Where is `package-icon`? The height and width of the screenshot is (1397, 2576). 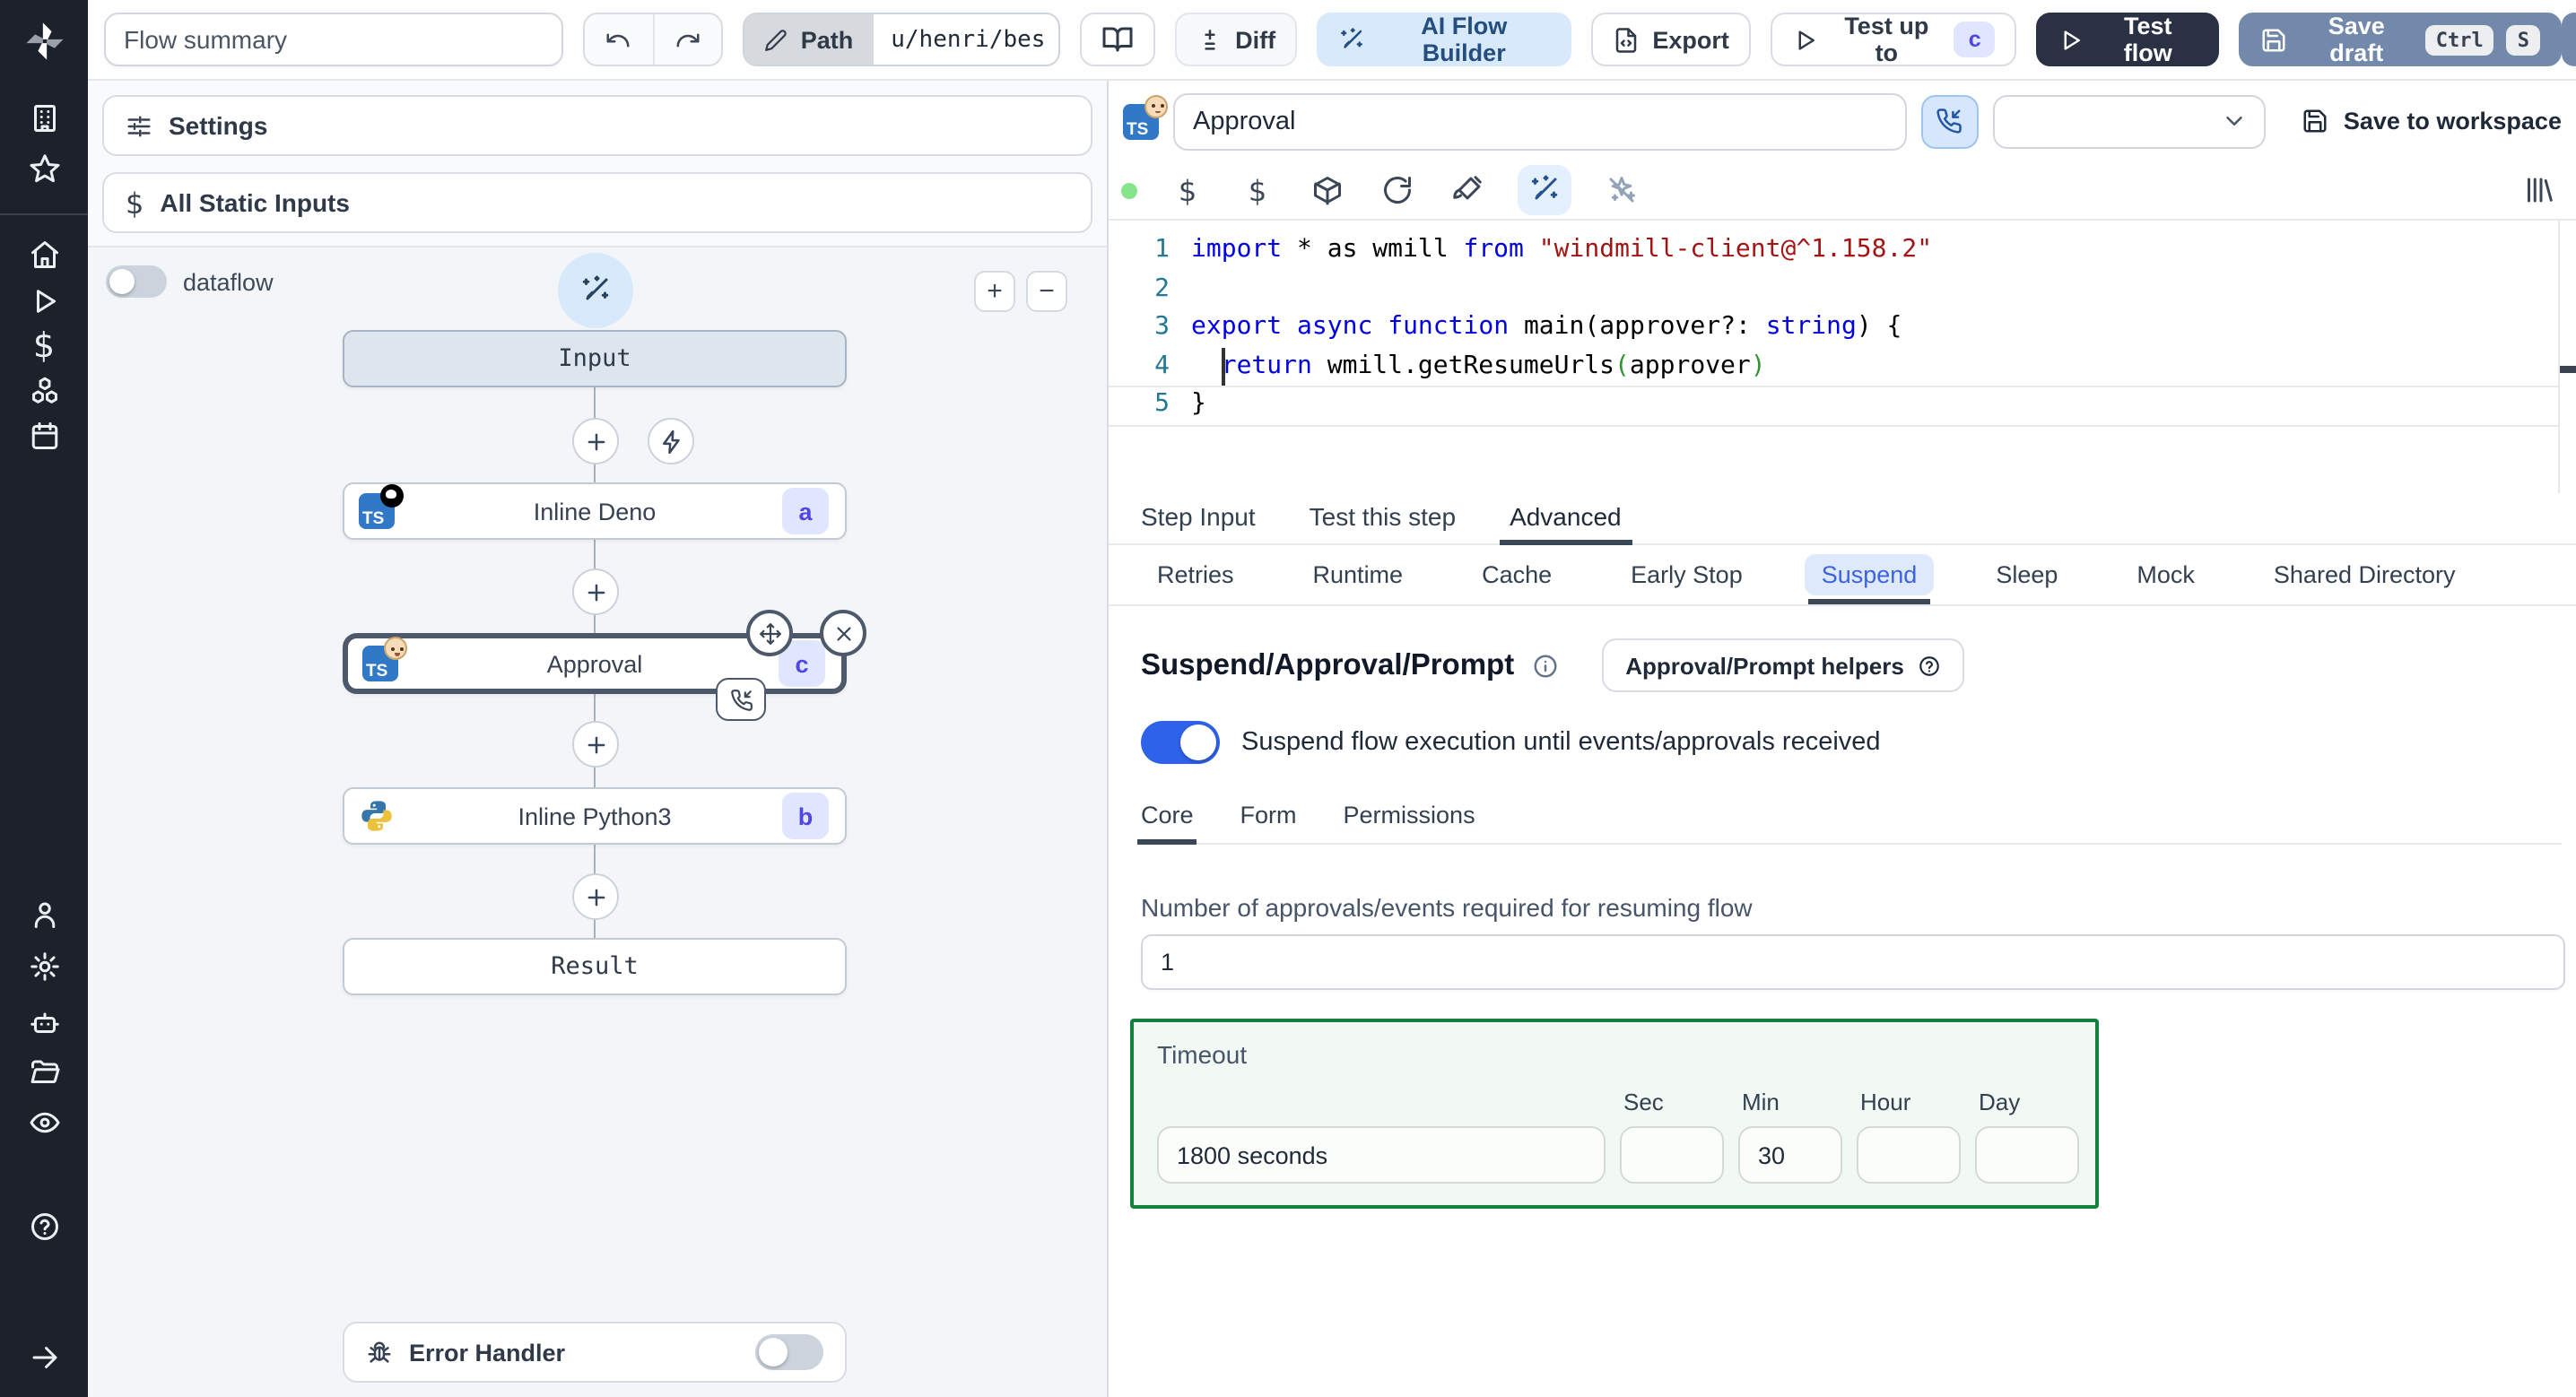
package-icon is located at coordinates (1327, 190).